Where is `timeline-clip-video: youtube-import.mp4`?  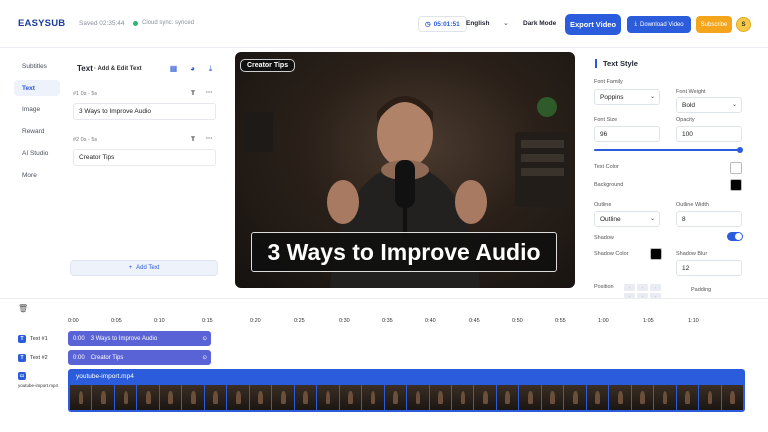
timeline-clip-video: youtube-import.mp4 is located at coordinates (406, 390).